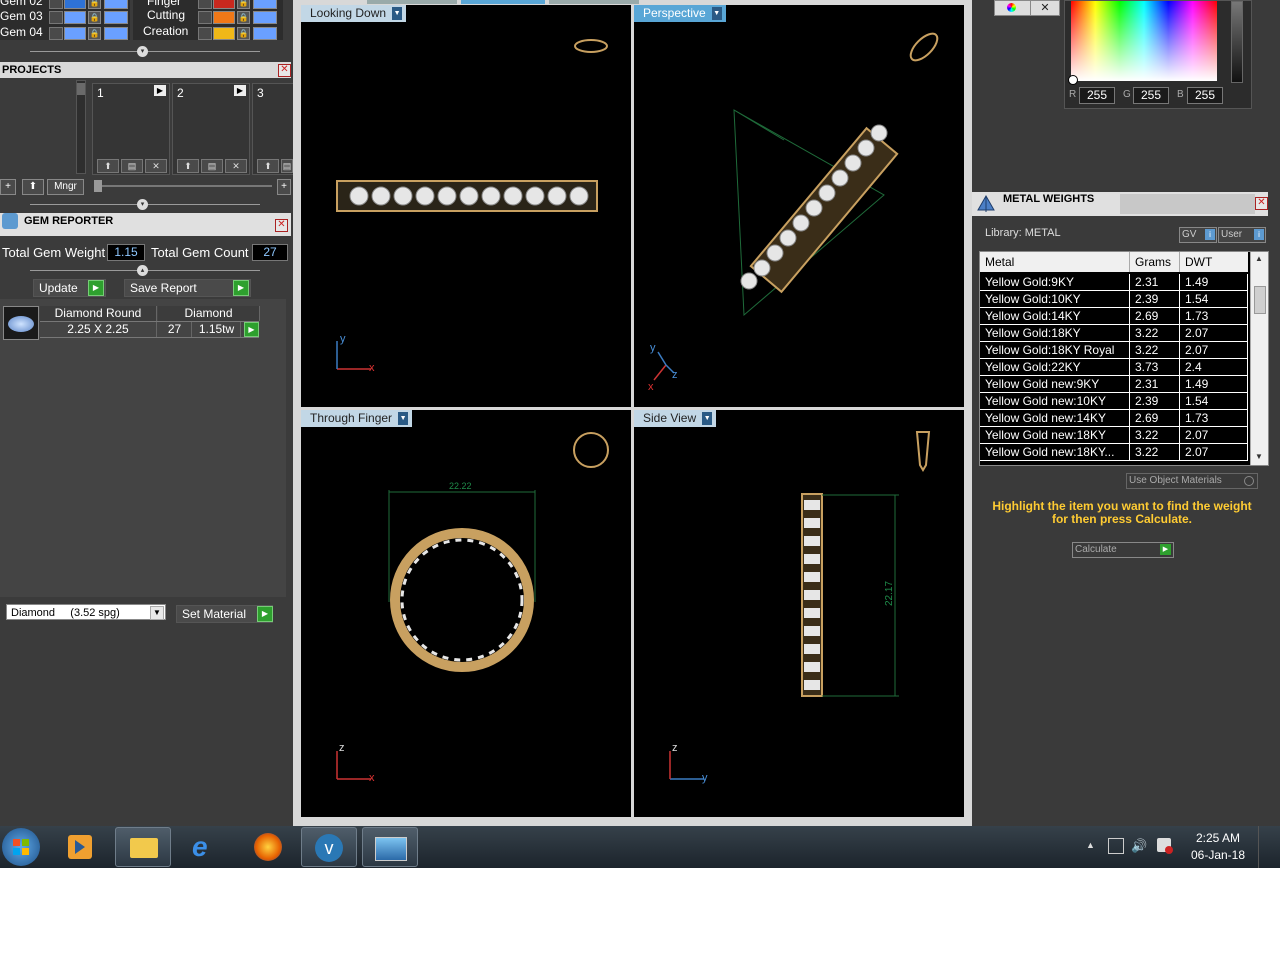  What do you see at coordinates (1165, 846) in the screenshot?
I see `action-center-icon` at bounding box center [1165, 846].